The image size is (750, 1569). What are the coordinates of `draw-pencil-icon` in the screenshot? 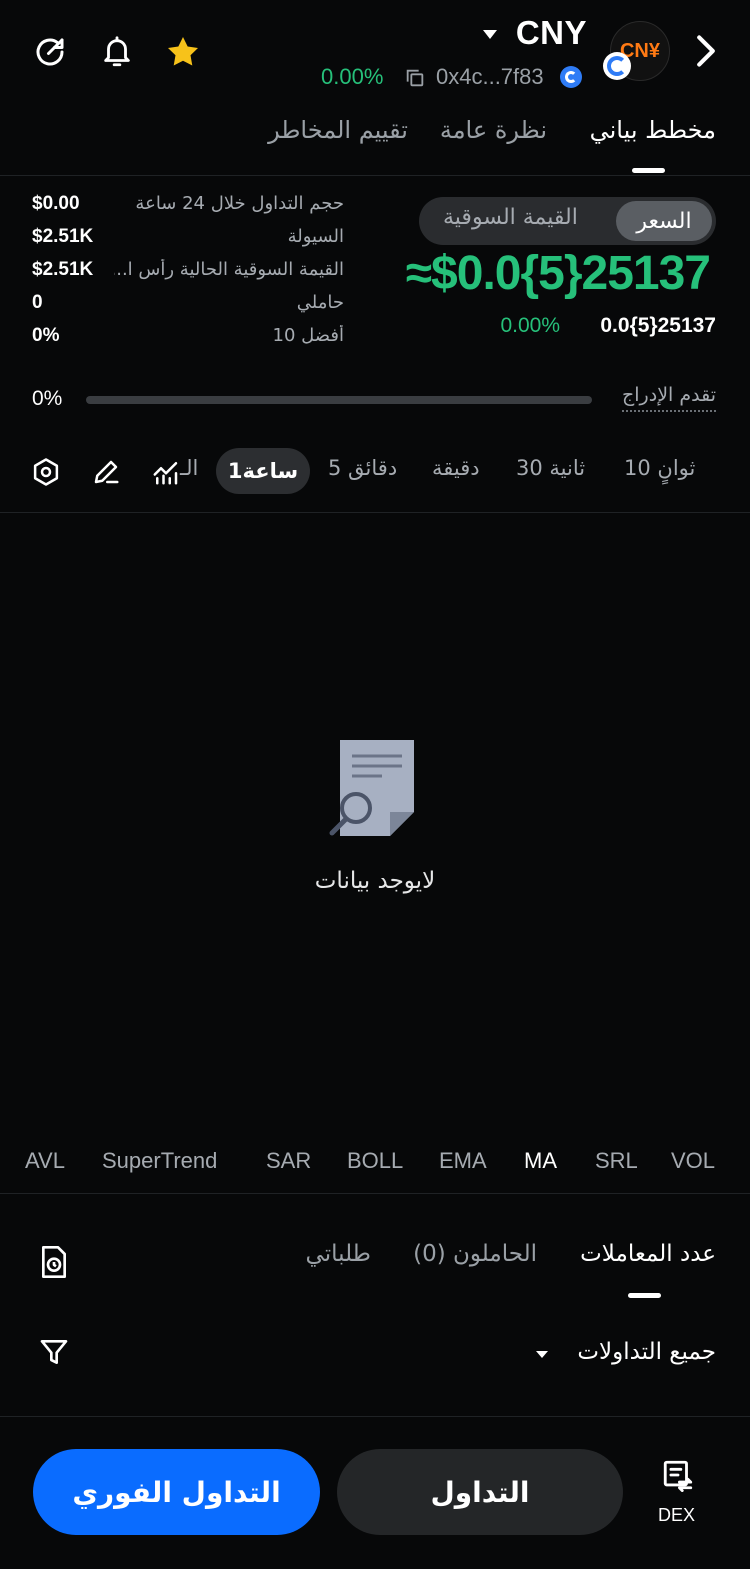 It's located at (106, 474).